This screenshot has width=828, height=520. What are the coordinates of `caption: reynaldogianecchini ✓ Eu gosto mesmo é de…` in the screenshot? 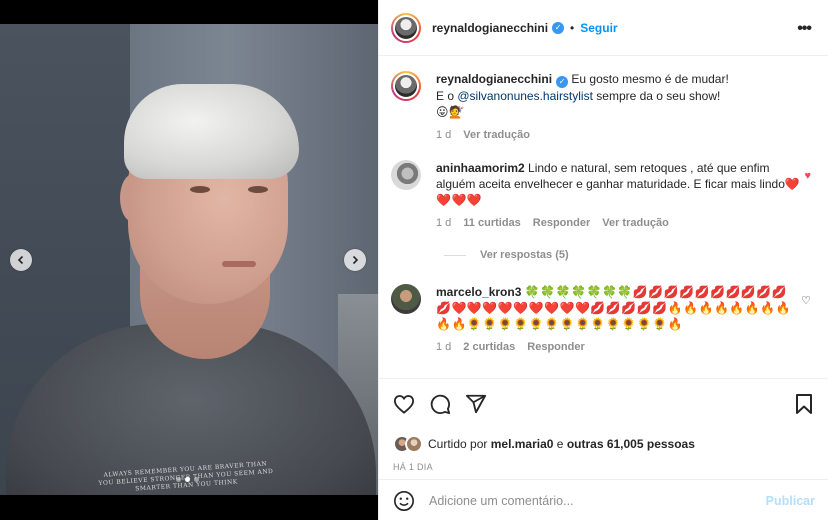 It's located at (601, 107).